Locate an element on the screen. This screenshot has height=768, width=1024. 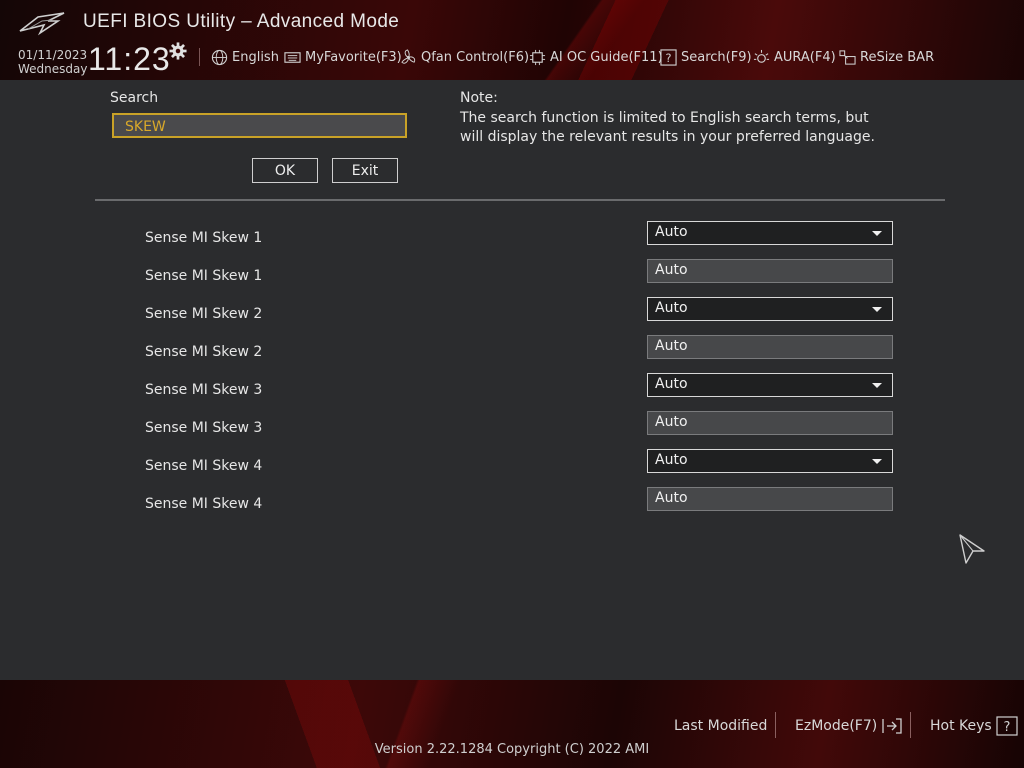
clock-display: 11:23 is located at coordinates (129, 59).